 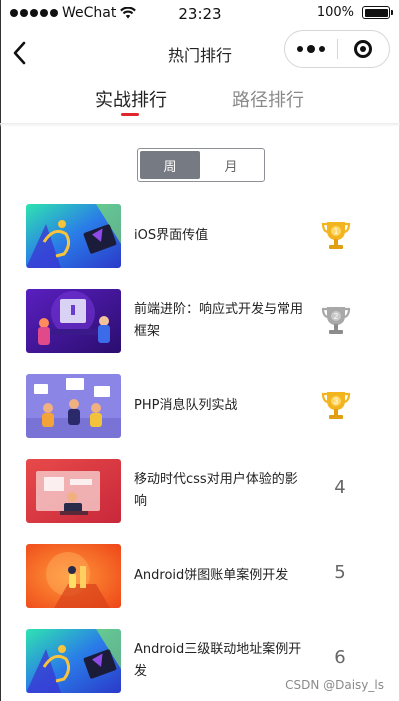 I want to click on rank-number: 4, so click(x=340, y=487).